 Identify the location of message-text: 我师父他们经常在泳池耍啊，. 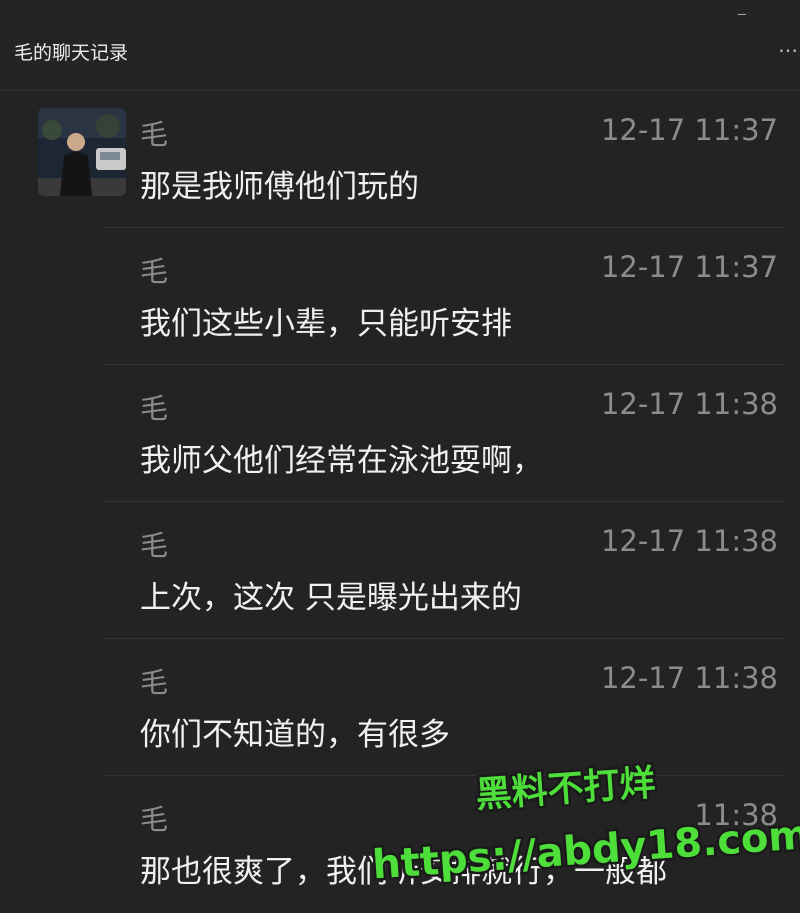
(341, 457).